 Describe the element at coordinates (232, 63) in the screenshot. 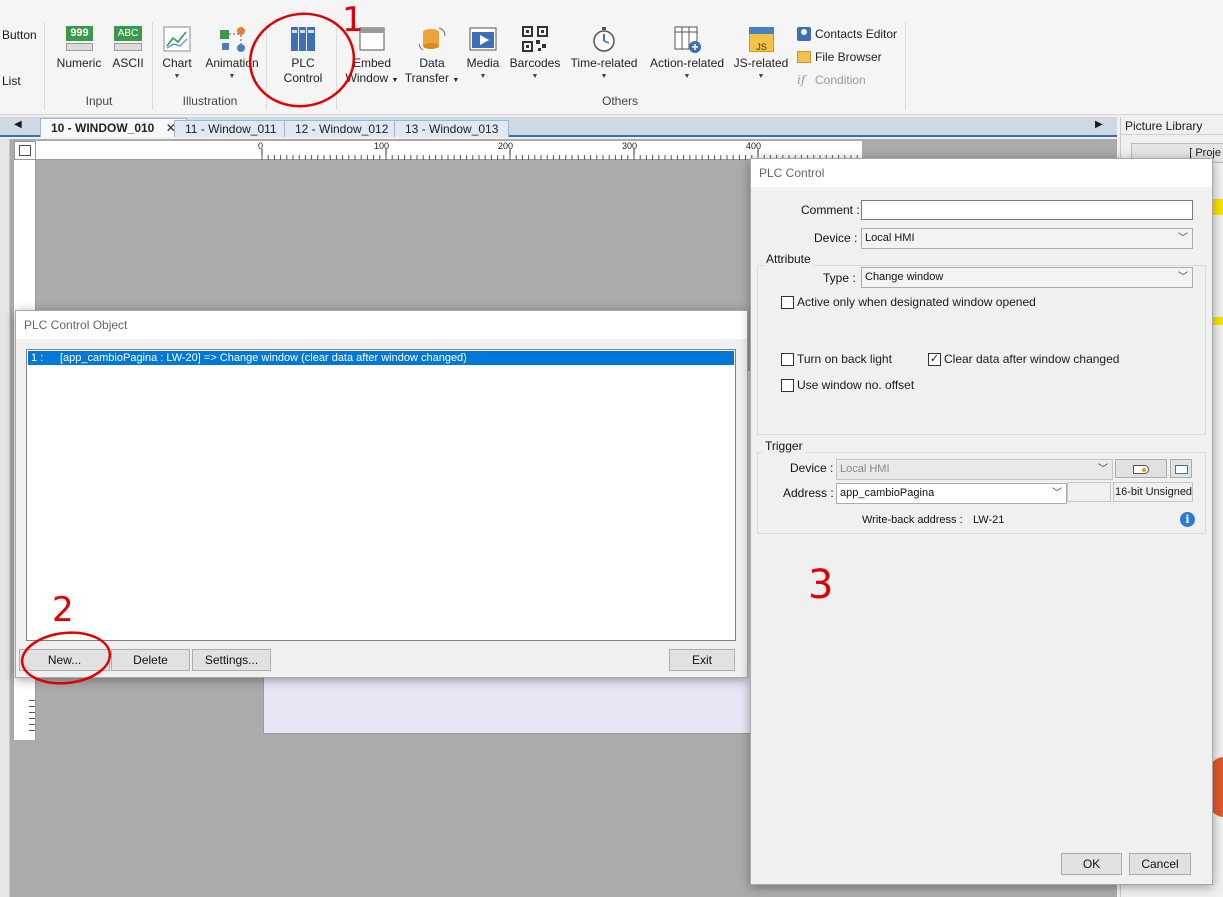

I see `animation-label: Animation` at that location.